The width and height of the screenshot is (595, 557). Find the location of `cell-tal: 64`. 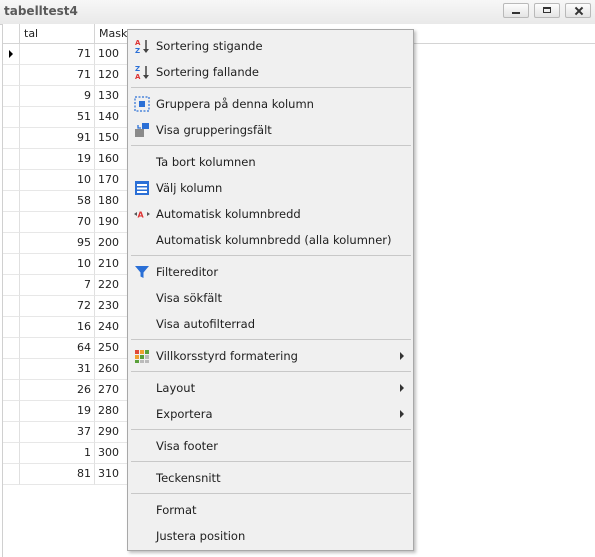

cell-tal: 64 is located at coordinates (57, 348).